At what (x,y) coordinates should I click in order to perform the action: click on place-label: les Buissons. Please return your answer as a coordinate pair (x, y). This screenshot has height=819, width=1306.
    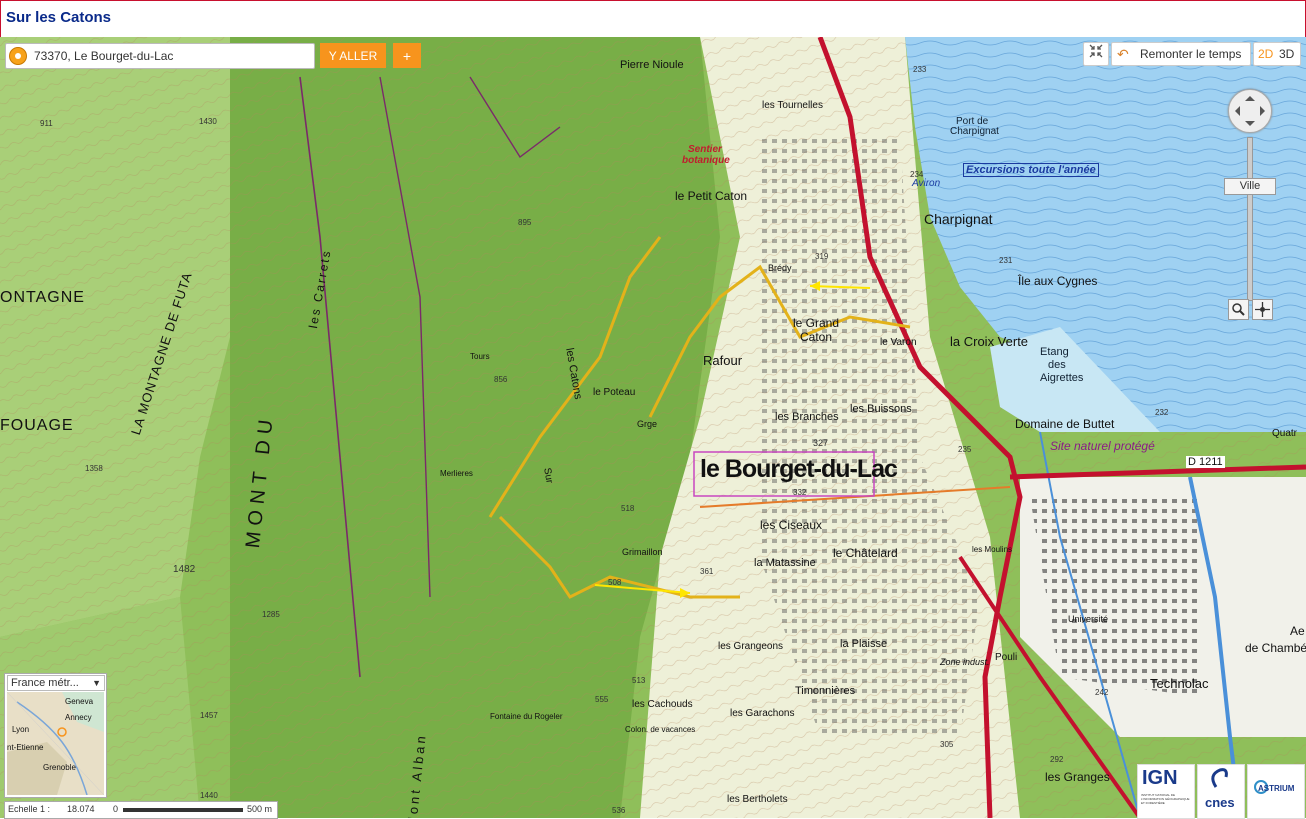
    Looking at the image, I should click on (881, 409).